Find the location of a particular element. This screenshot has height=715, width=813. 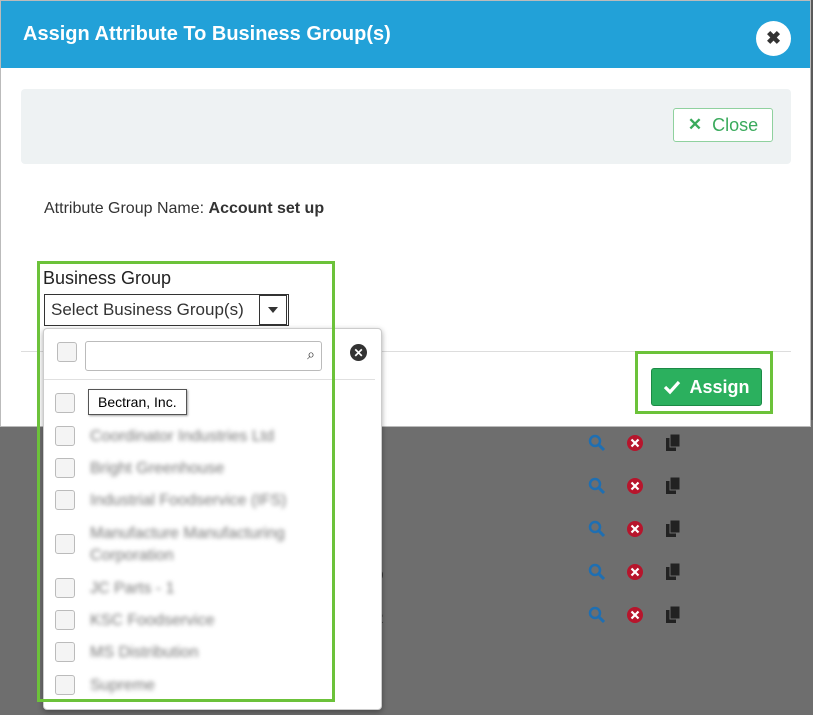

attribute-group-name: Attribute Group Name: Account set up is located at coordinates (184, 209).